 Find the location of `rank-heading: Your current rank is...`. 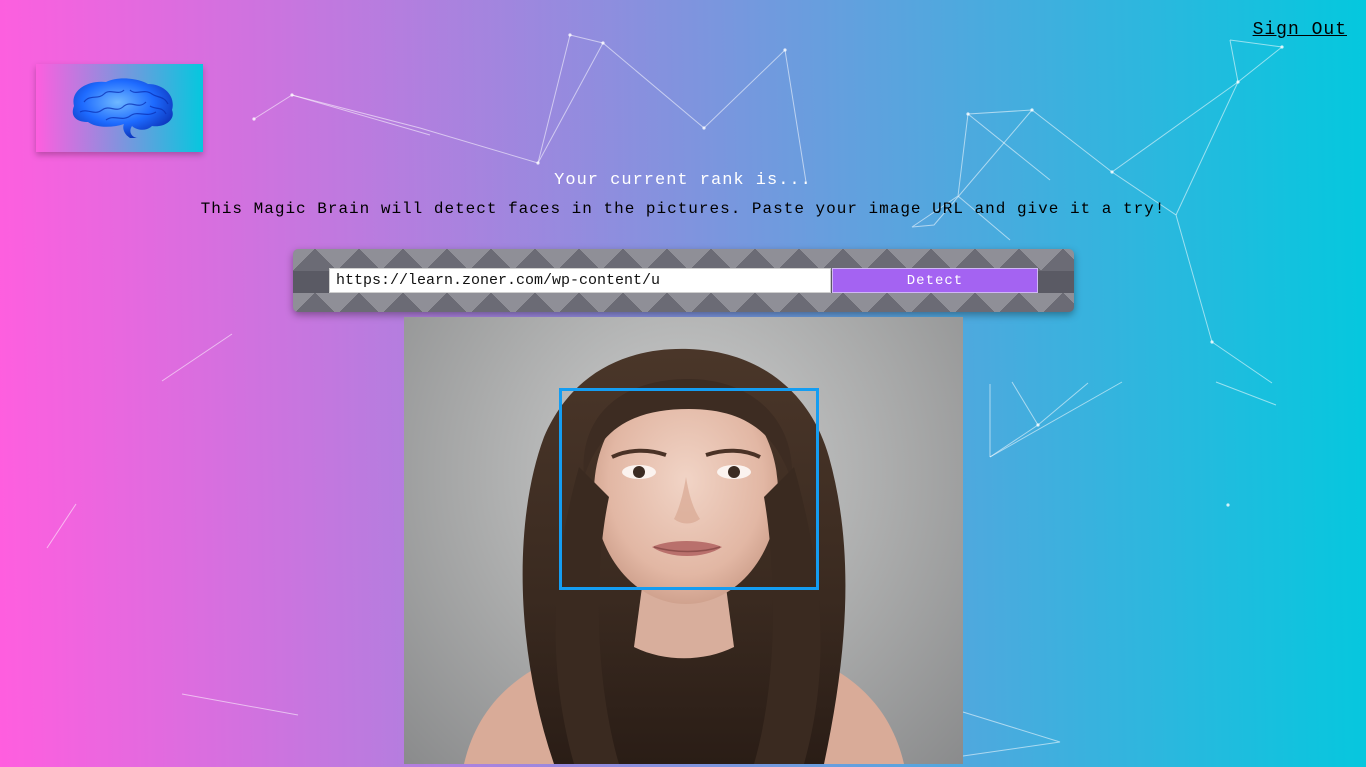

rank-heading: Your current rank is... is located at coordinates (683, 180).